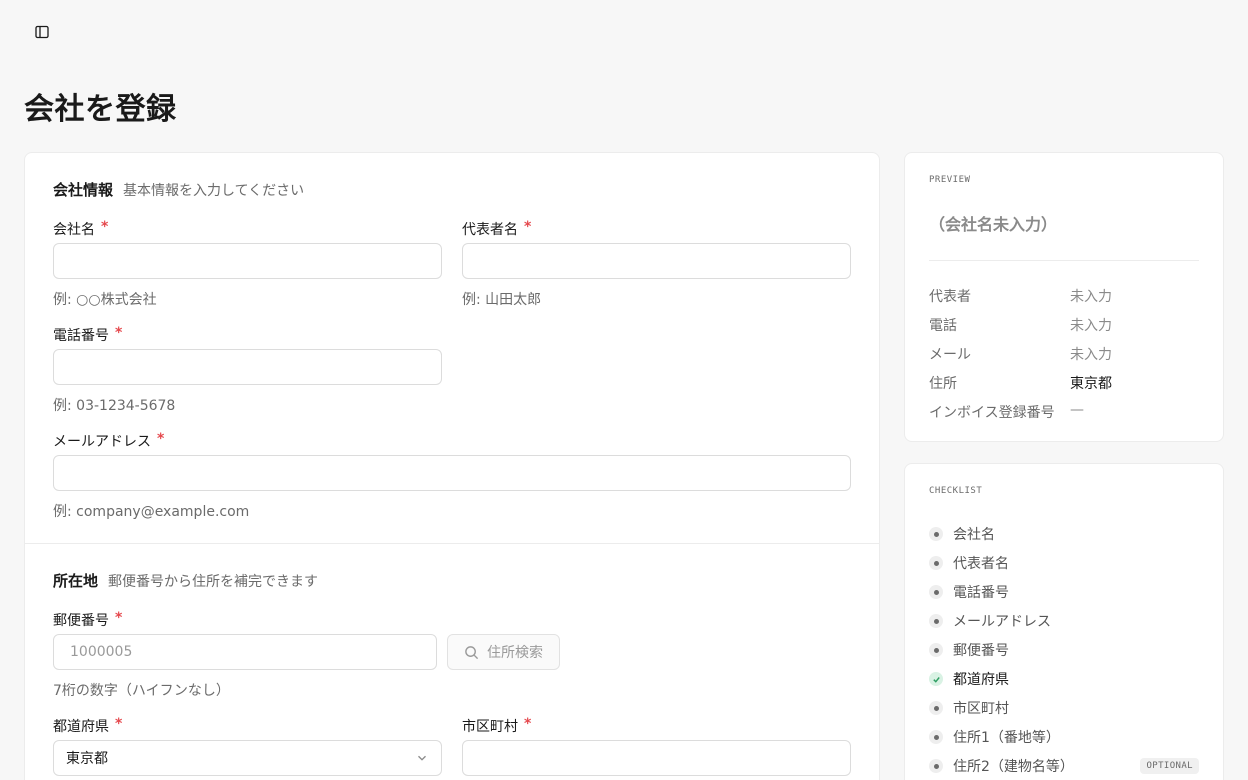 The height and width of the screenshot is (780, 1248). Describe the element at coordinates (515, 653) in the screenshot. I see `address-search-label: 住所検索` at that location.